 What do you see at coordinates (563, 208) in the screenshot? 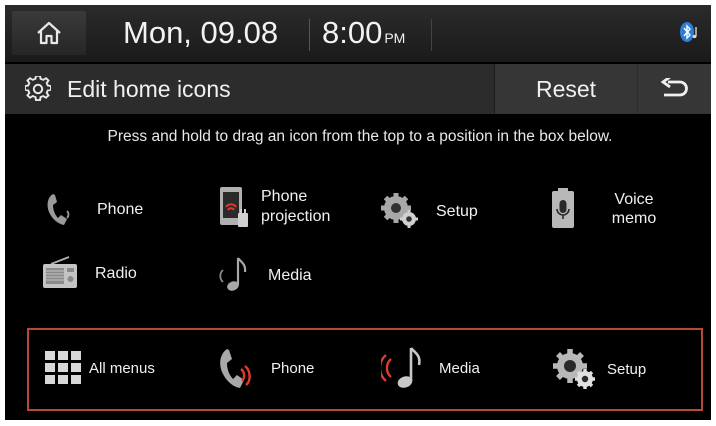
I see `voice-memo-icon` at bounding box center [563, 208].